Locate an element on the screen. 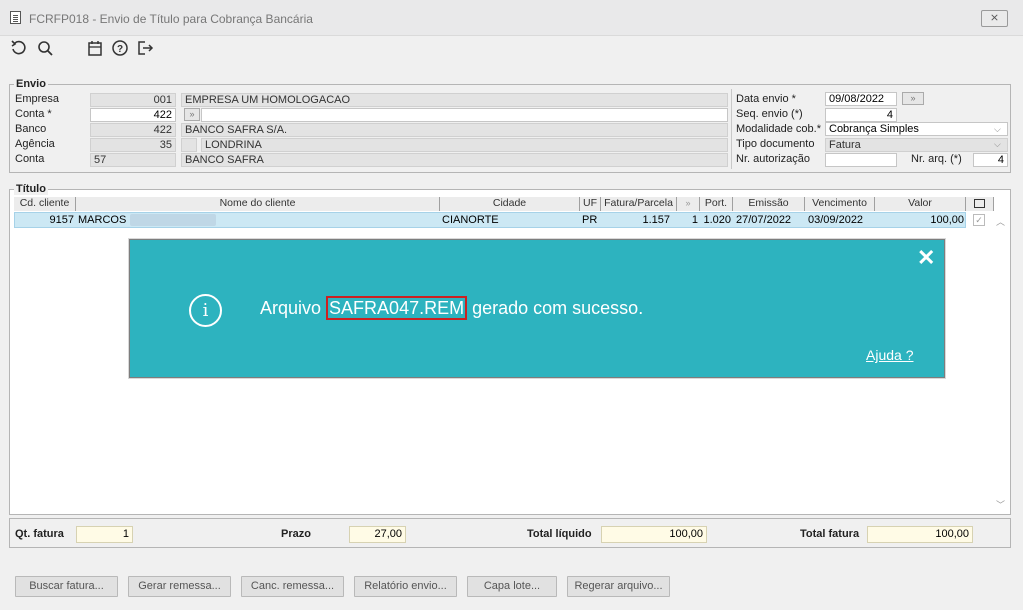  col-emissao: Emissão is located at coordinates (769, 204).